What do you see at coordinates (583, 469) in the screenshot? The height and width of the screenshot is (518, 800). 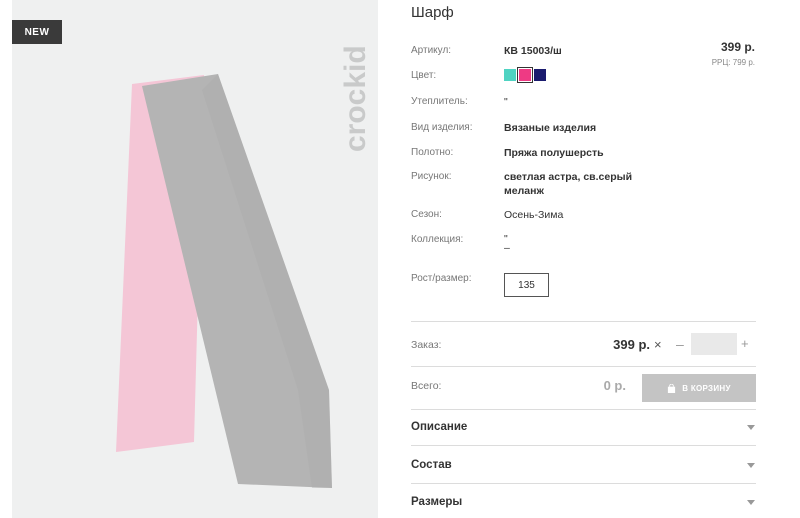 I see `accordion-composition: Состав` at bounding box center [583, 469].